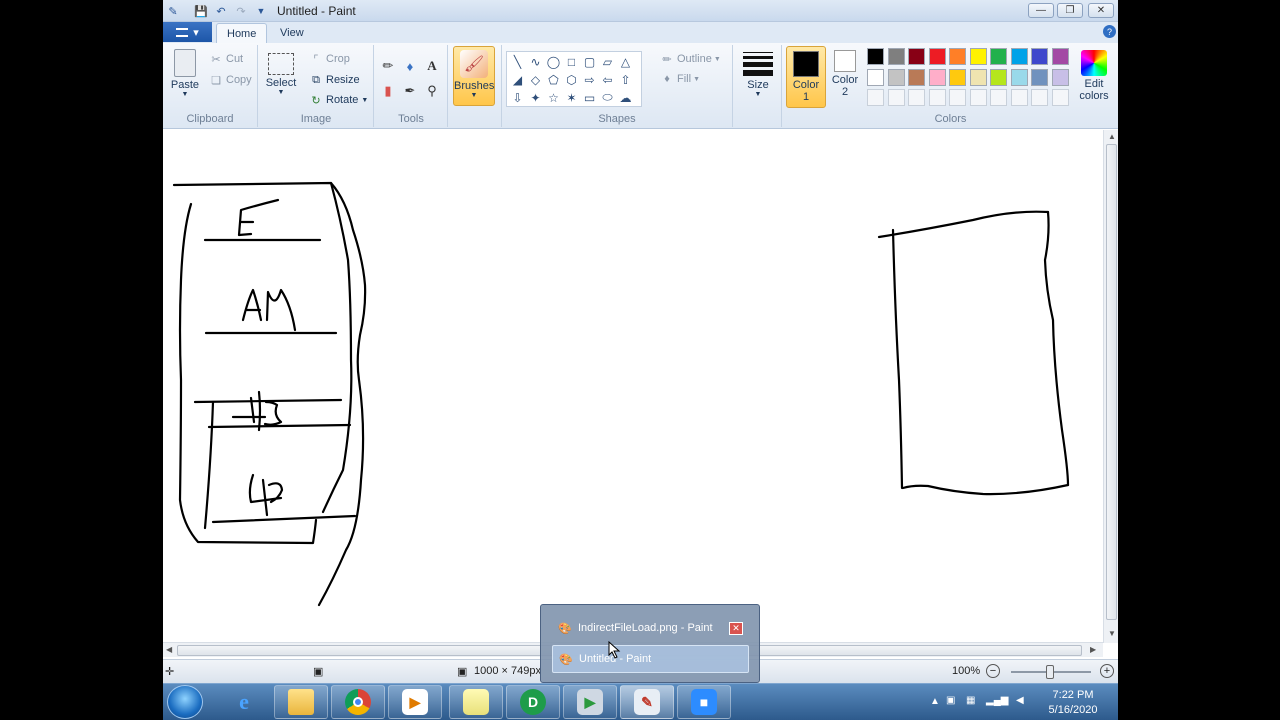 The width and height of the screenshot is (1280, 720). I want to click on rectangle-shape-icon: □, so click(571, 61).